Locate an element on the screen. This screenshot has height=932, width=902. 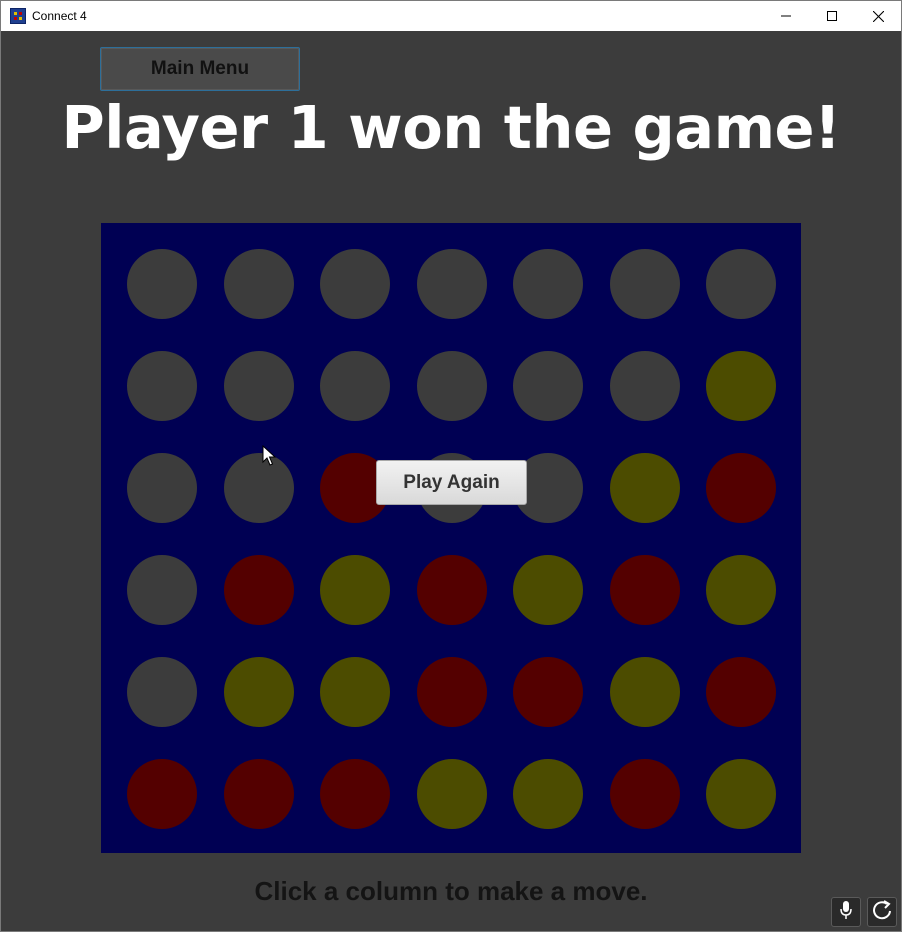
minimize-icon is located at coordinates (786, 16).